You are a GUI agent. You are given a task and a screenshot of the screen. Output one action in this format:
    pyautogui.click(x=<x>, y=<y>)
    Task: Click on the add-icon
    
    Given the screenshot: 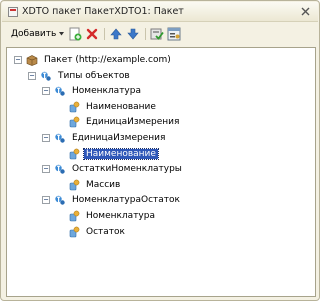 What is the action you would take?
    pyautogui.click(x=75, y=34)
    